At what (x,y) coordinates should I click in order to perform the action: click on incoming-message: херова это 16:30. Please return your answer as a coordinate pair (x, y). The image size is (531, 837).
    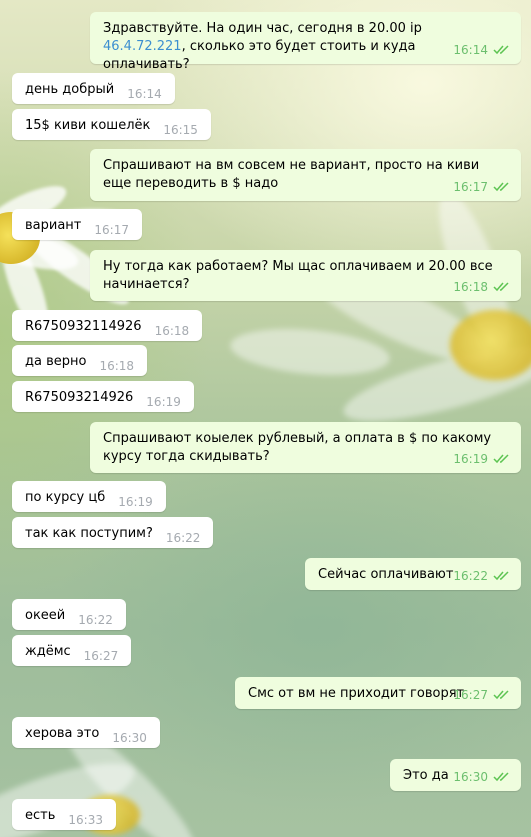
    Looking at the image, I should click on (86, 732).